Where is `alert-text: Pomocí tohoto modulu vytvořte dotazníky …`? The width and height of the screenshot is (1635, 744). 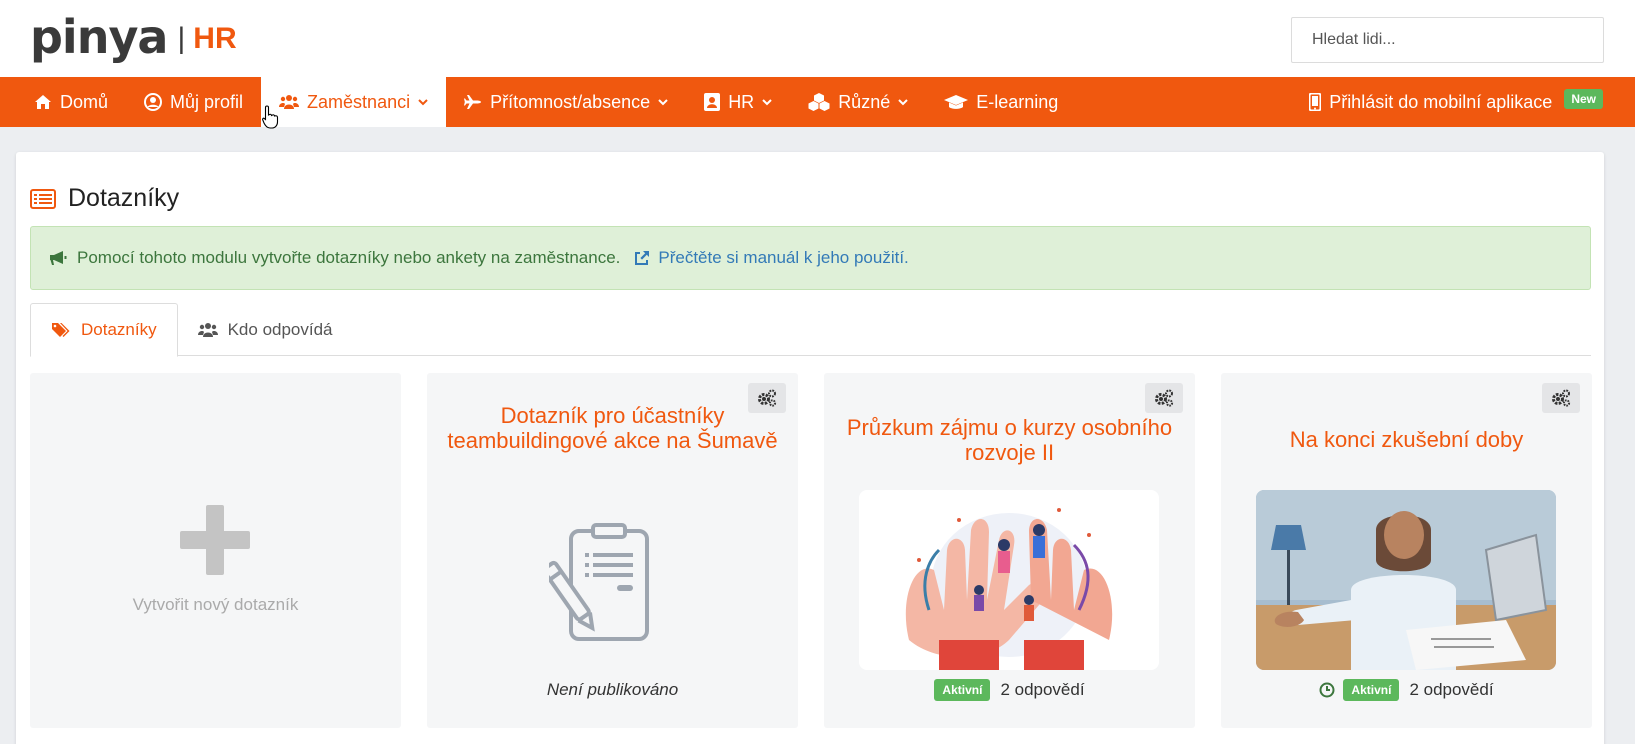 alert-text: Pomocí tohoto modulu vytvořte dotazníky … is located at coordinates (349, 257).